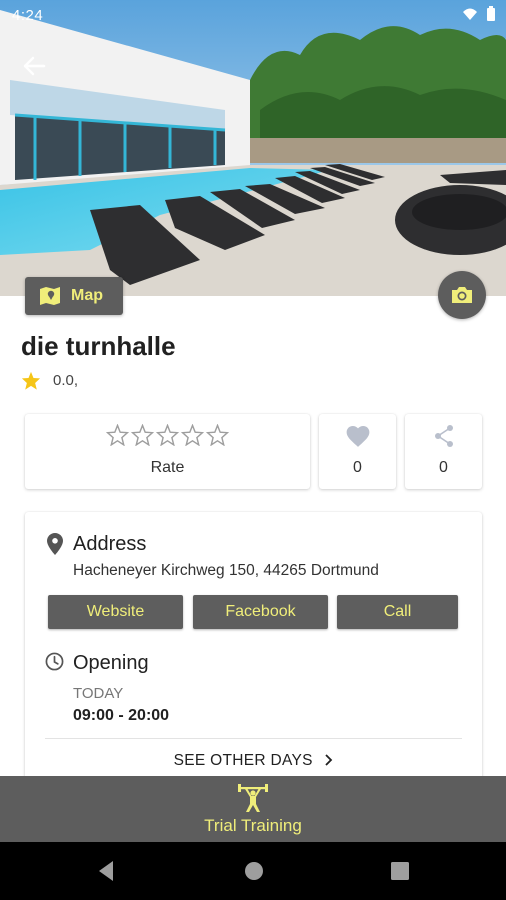 This screenshot has width=506, height=900. I want to click on trial-training-label: Trial Training, so click(253, 825).